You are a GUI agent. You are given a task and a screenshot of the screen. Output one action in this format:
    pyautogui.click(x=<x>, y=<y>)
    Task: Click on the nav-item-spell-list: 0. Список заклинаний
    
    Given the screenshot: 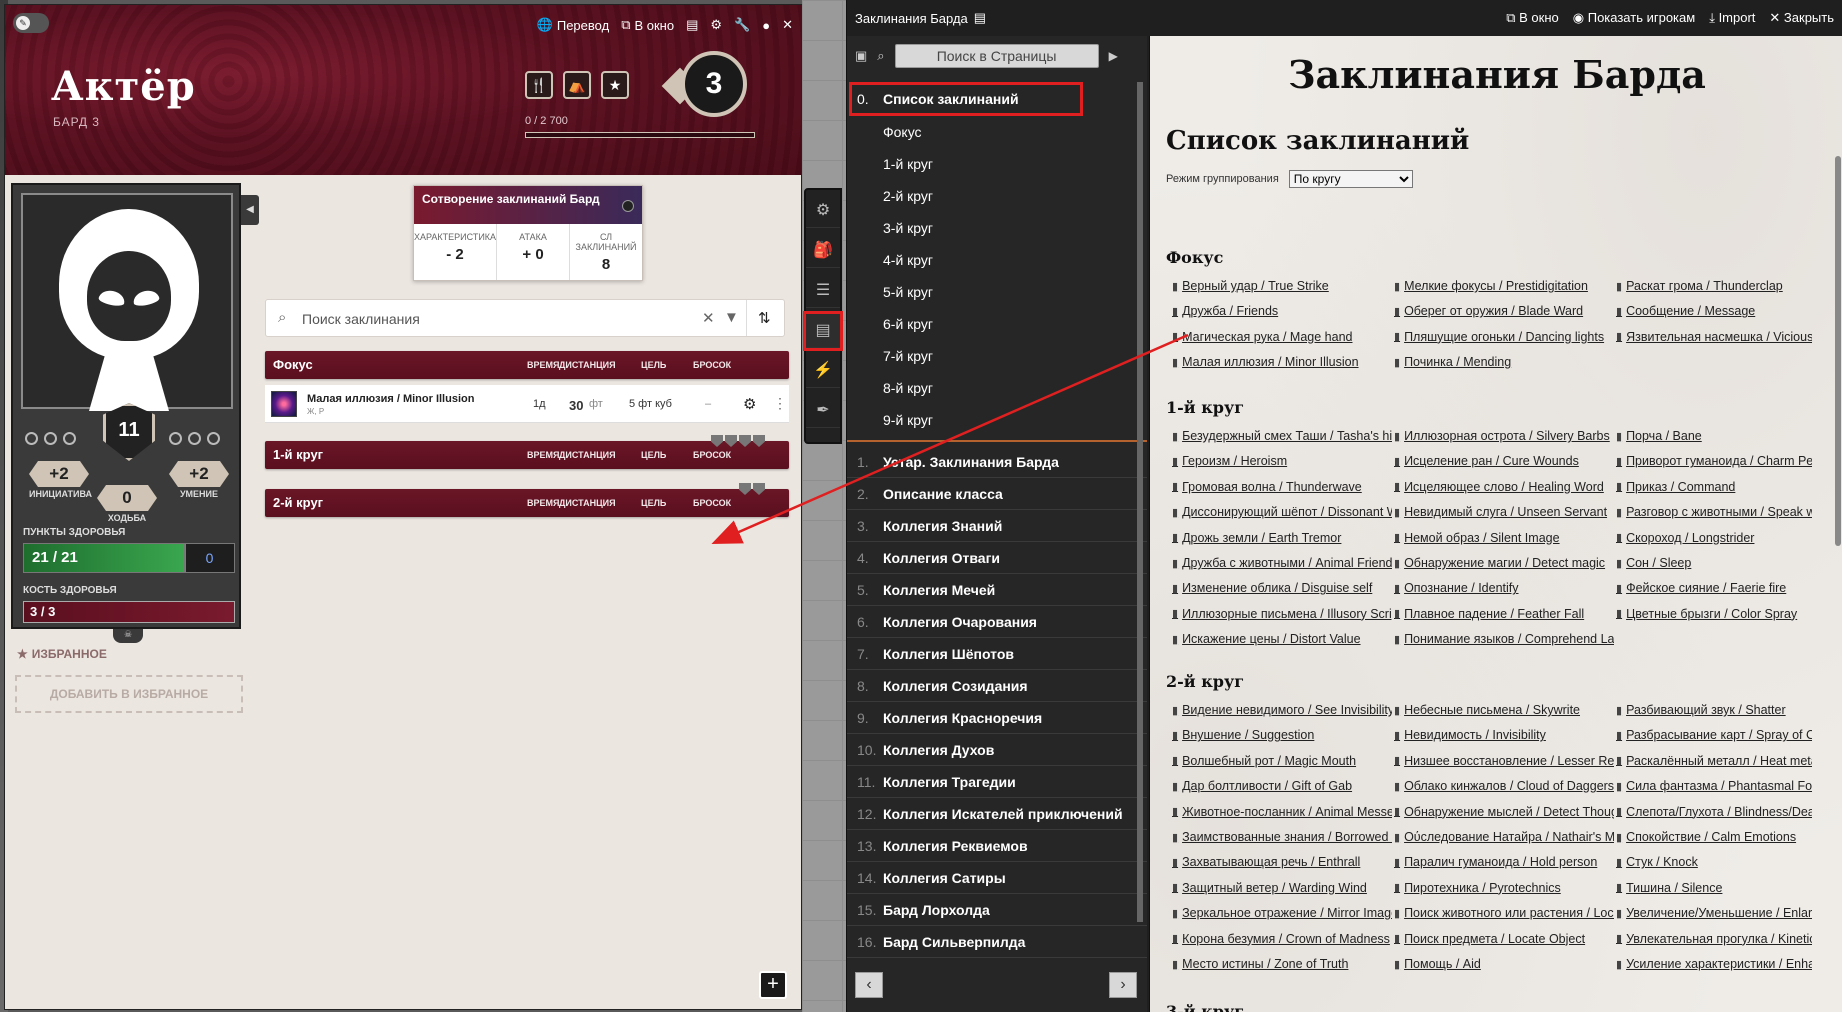 What is the action you would take?
    pyautogui.click(x=966, y=99)
    